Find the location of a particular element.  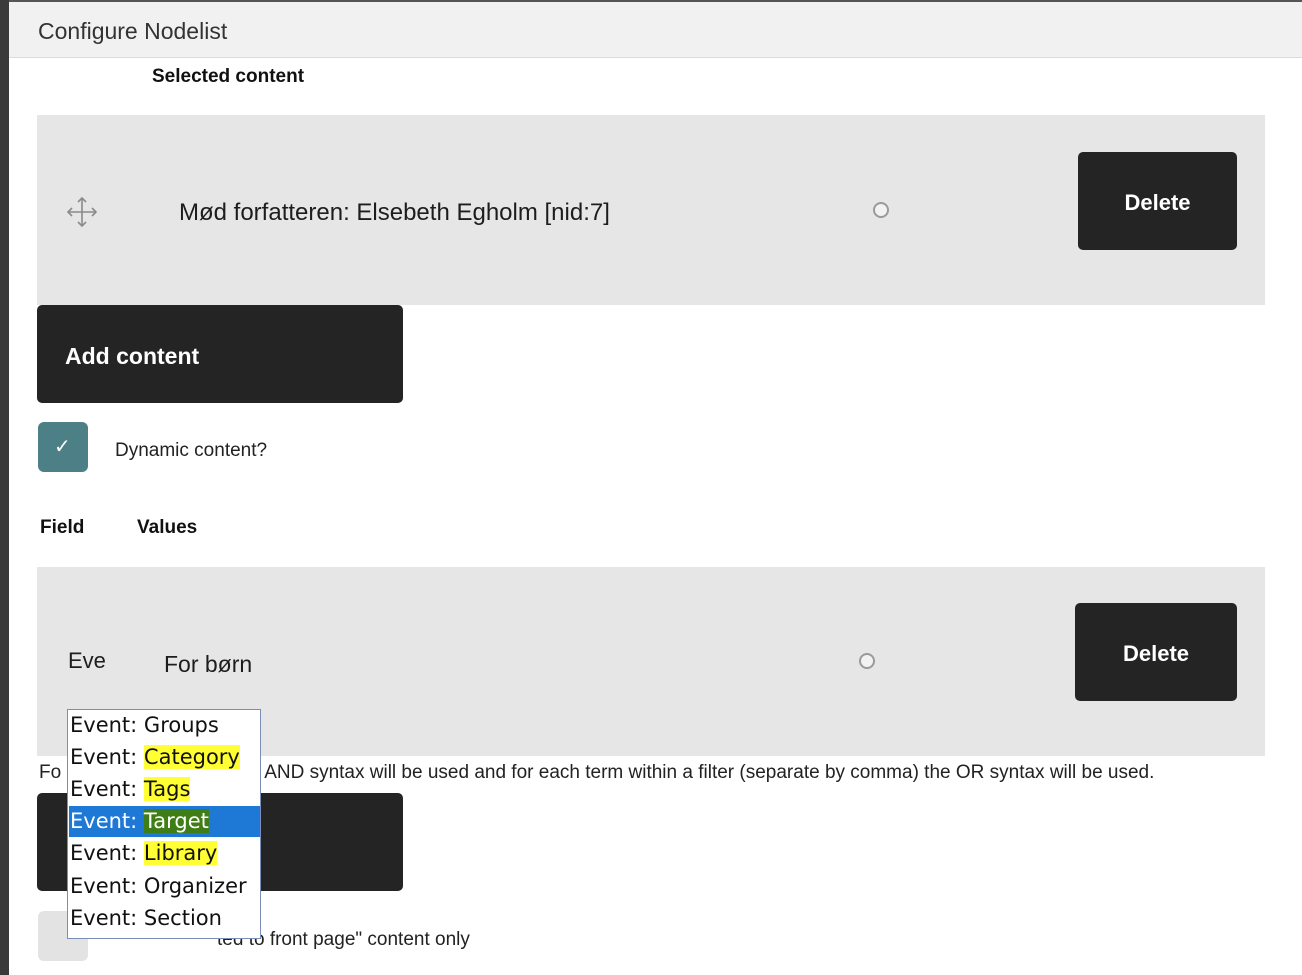

delete-filter-label: Delete is located at coordinates (1156, 653).